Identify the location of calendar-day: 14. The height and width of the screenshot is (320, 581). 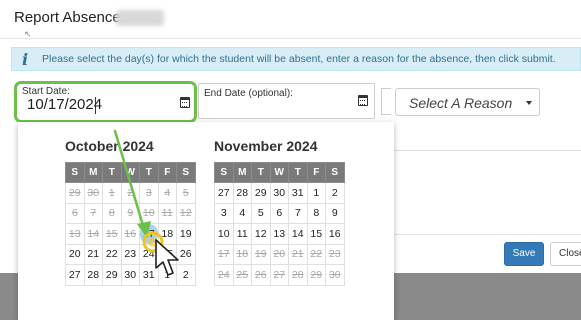
(298, 234).